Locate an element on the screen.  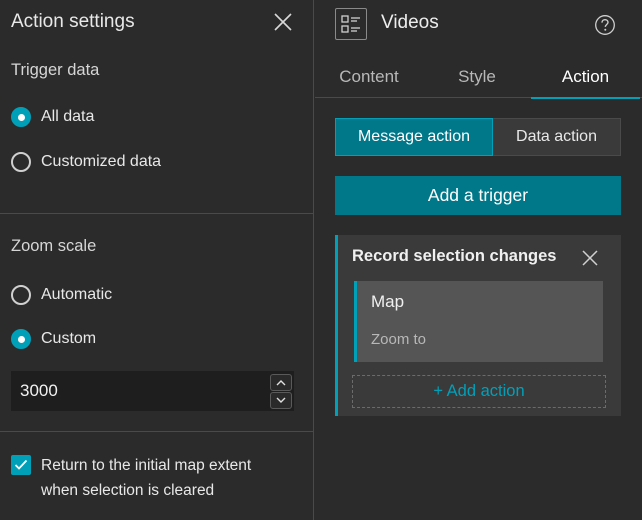
tab-style: Style is located at coordinates (477, 77).